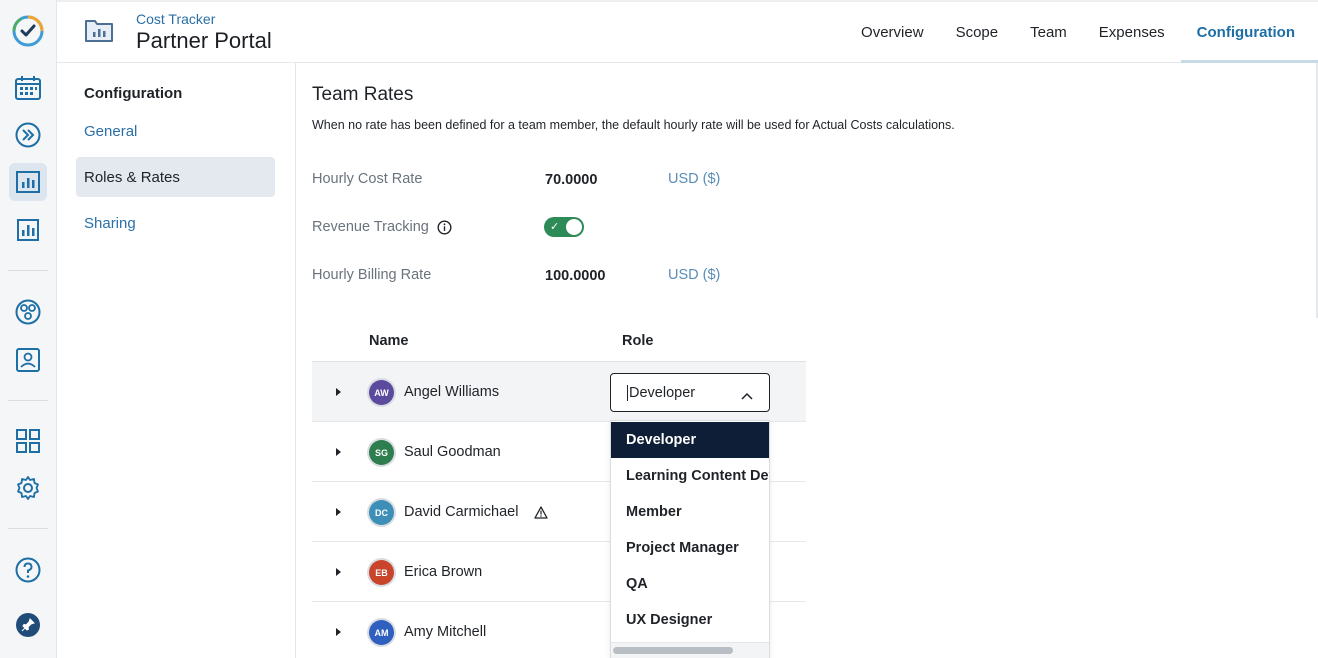 The width and height of the screenshot is (1318, 658). I want to click on sidebar-heading: Configuration, so click(133, 93).